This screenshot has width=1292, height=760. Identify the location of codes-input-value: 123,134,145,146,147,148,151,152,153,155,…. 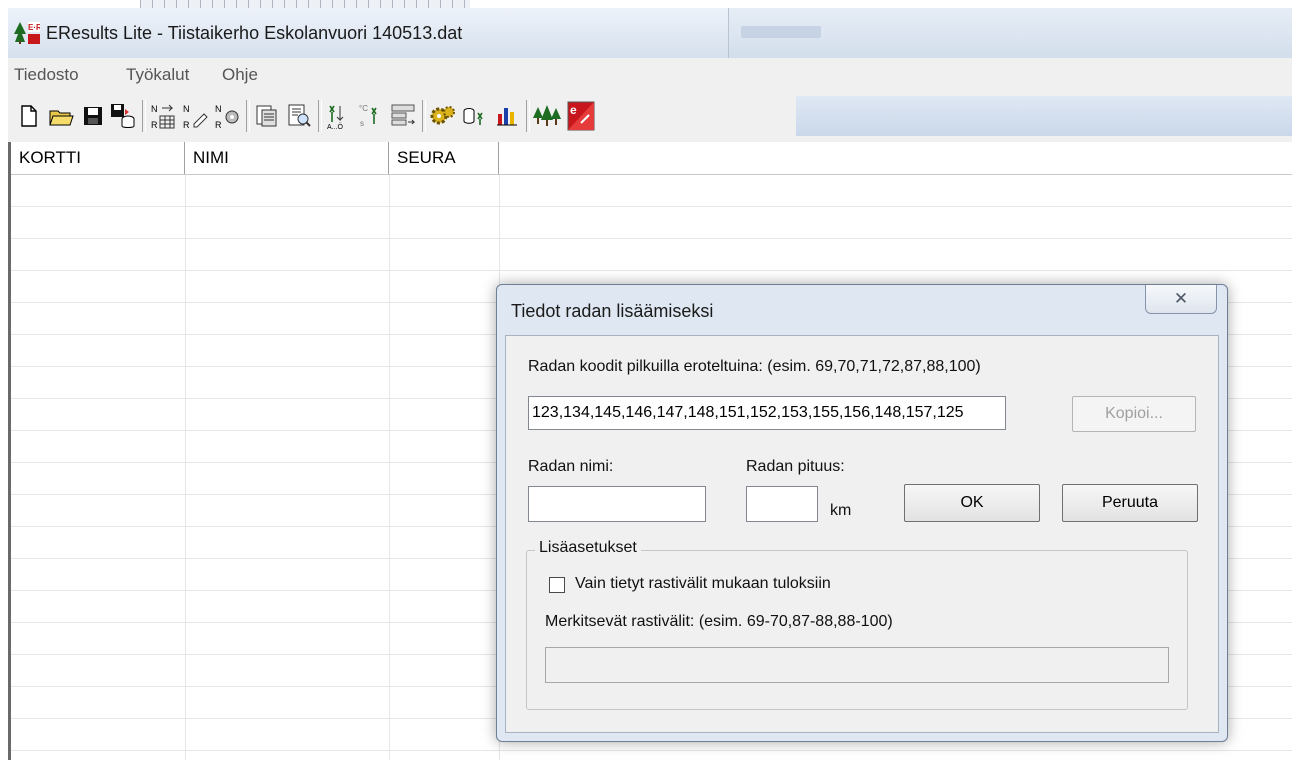
(748, 412).